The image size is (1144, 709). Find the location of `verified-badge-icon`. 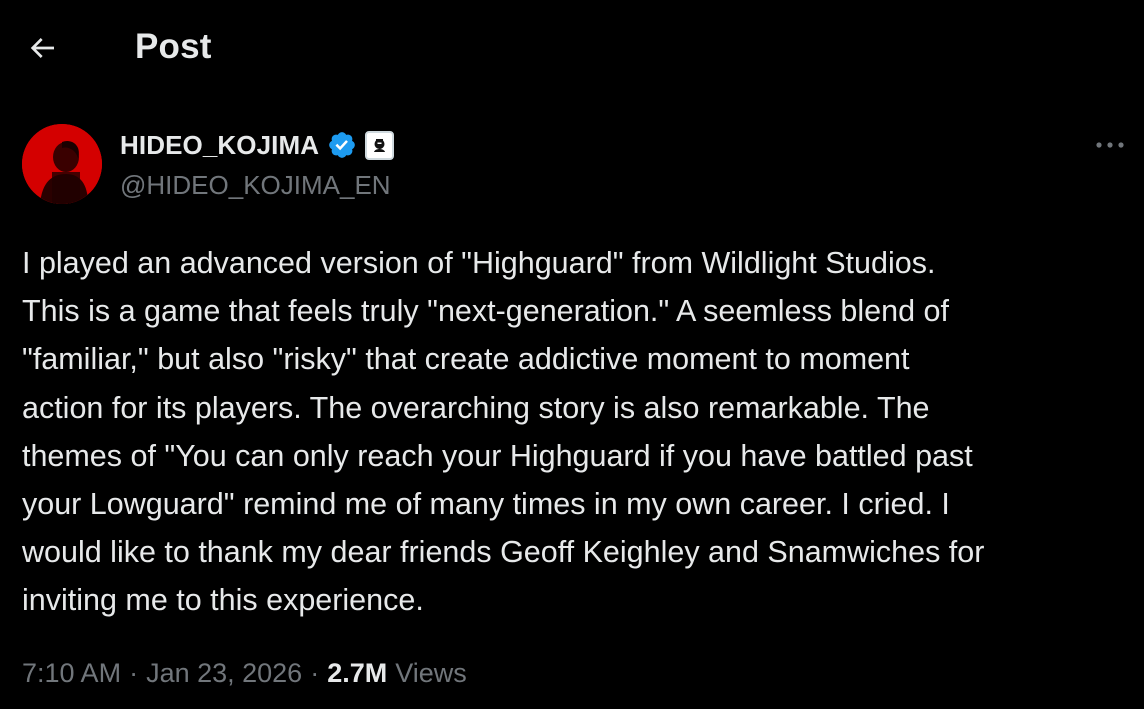

verified-badge-icon is located at coordinates (342, 145).